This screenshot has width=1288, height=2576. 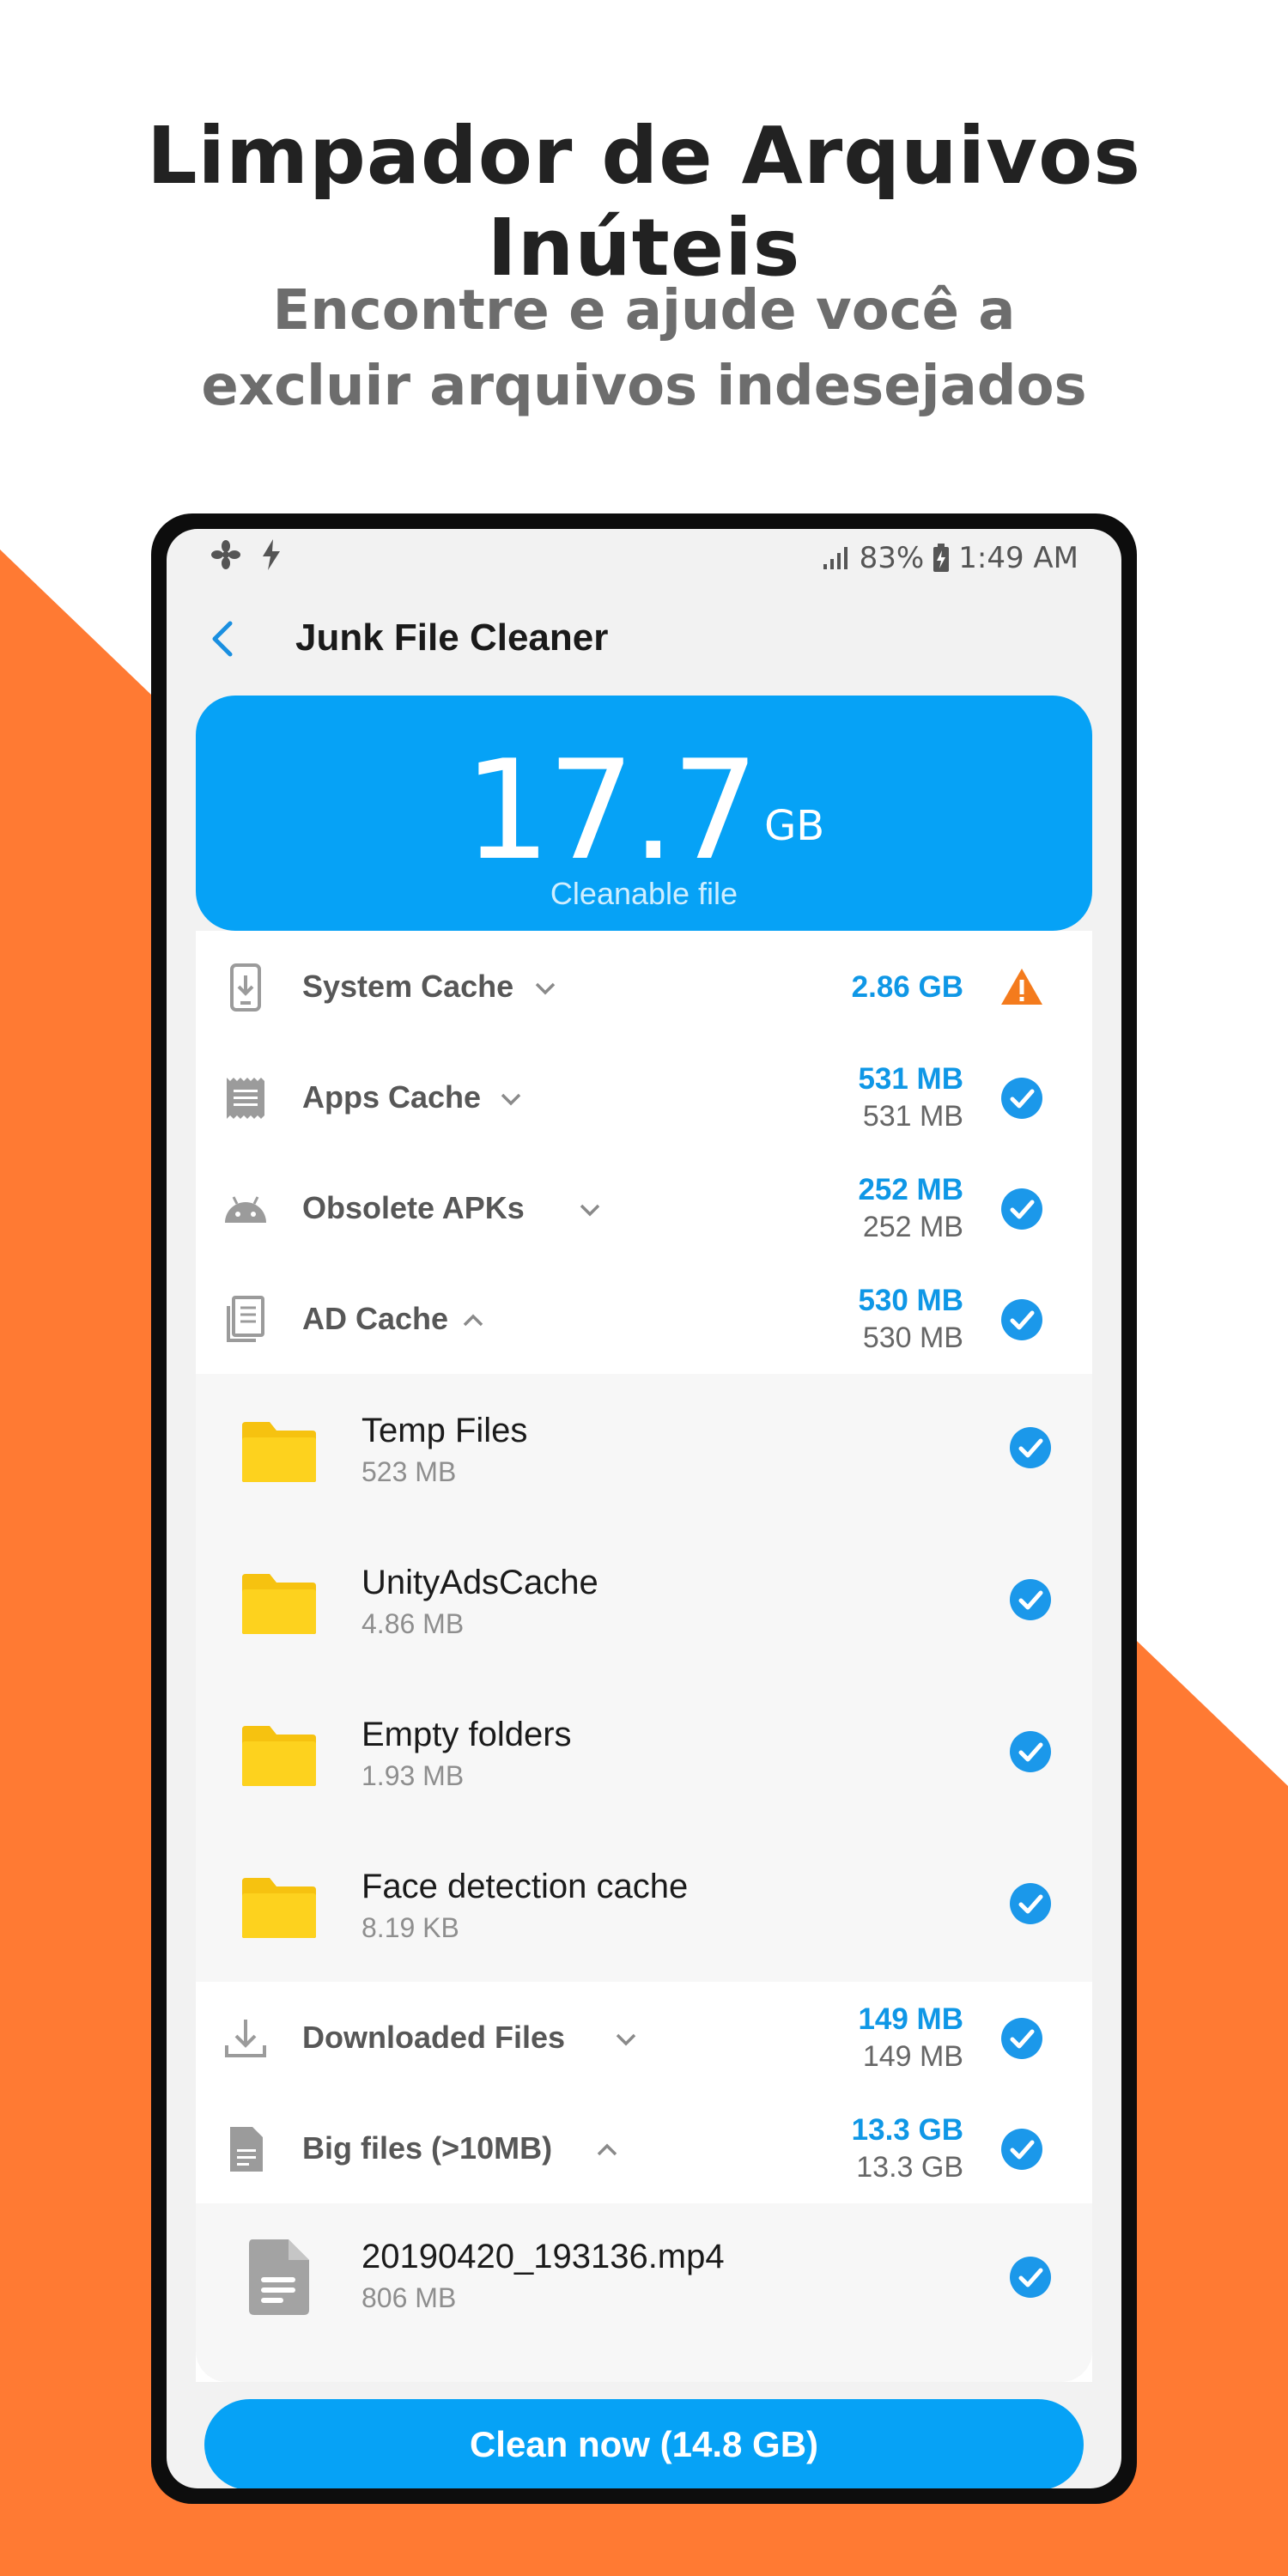 What do you see at coordinates (835, 558) in the screenshot?
I see `signal-icon` at bounding box center [835, 558].